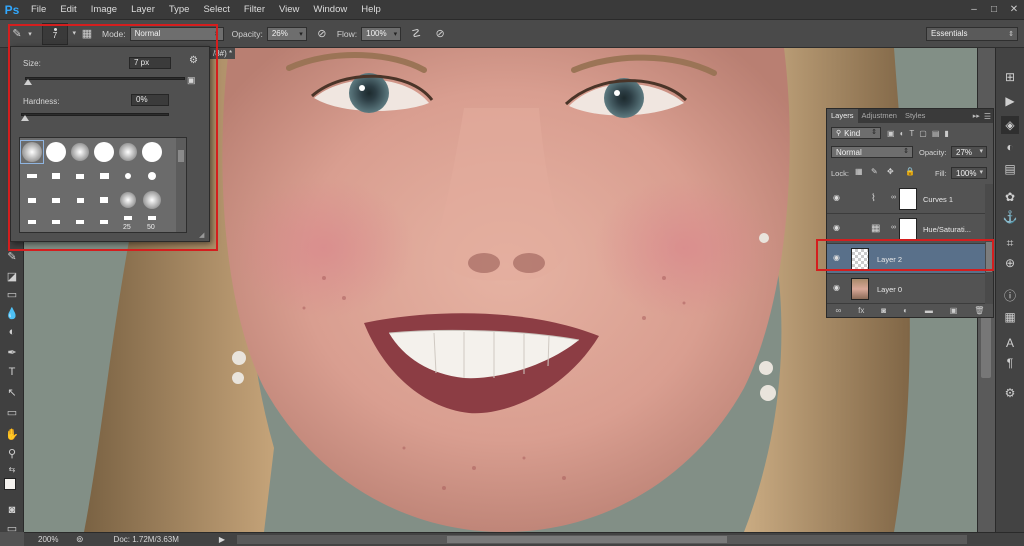 This screenshot has height=546, width=1024. Describe the element at coordinates (872, 152) in the screenshot. I see `blend-mode-dropdown: Normal ⇕` at that location.